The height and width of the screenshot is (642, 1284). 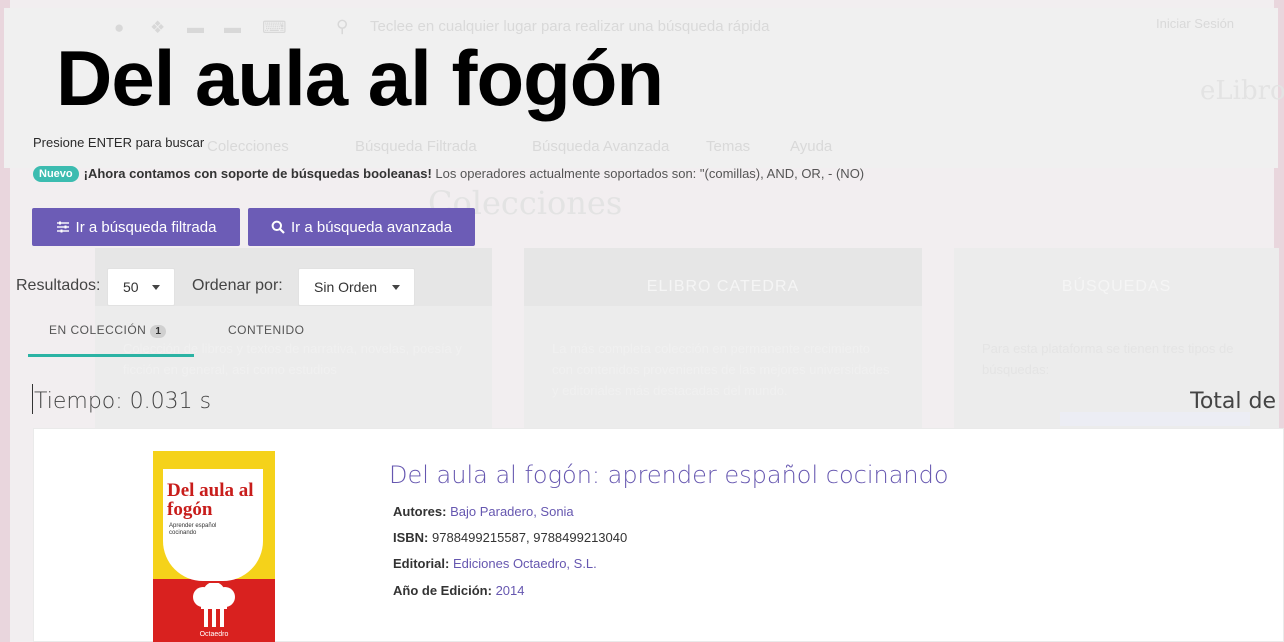 I want to click on ghost-nav-temas: Temas, so click(x=728, y=146).